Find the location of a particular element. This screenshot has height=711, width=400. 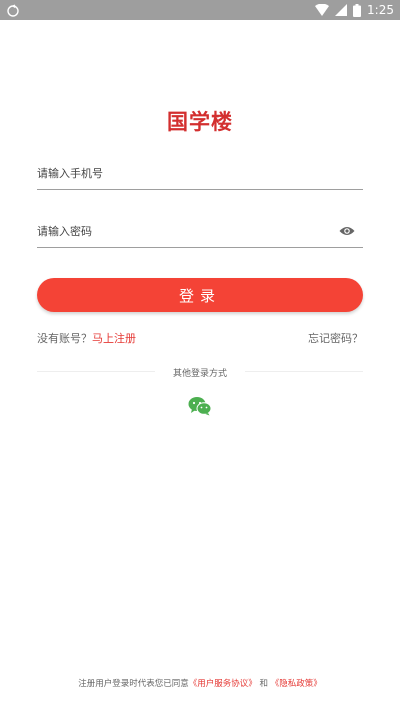

other-login-label: 其他登录方式 is located at coordinates (199, 374).